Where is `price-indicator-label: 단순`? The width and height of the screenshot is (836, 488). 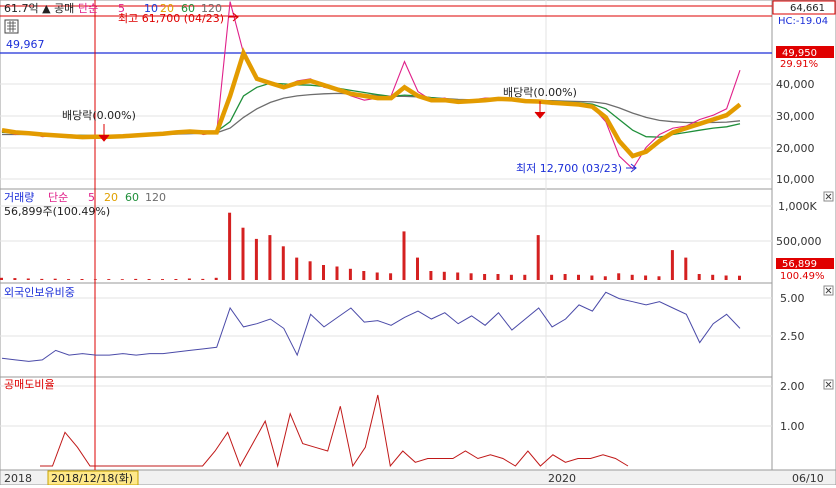 price-indicator-label: 단순 is located at coordinates (88, 8).